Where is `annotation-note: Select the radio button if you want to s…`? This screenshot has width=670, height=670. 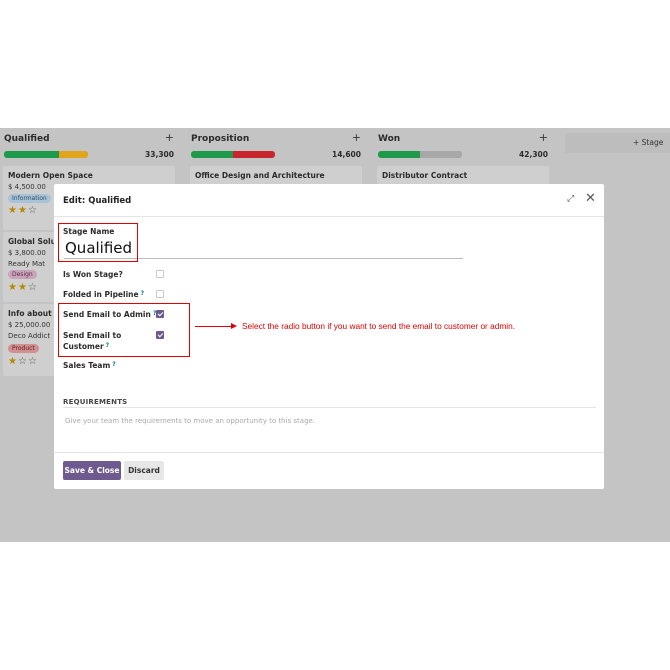 annotation-note: Select the radio button if you want to s… is located at coordinates (379, 326).